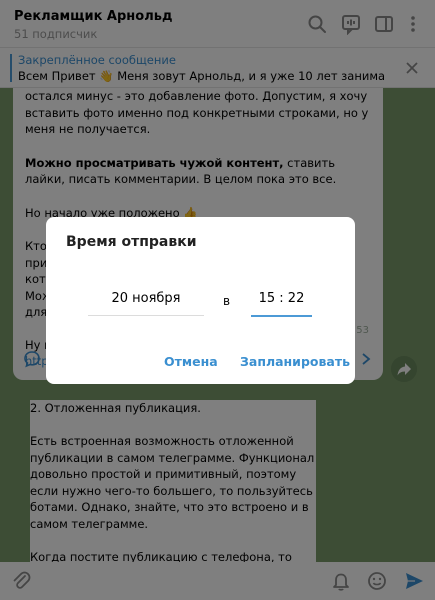 The height and width of the screenshot is (600, 435). What do you see at coordinates (146, 303) in the screenshot?
I see `date-picker: 20 ноября` at bounding box center [146, 303].